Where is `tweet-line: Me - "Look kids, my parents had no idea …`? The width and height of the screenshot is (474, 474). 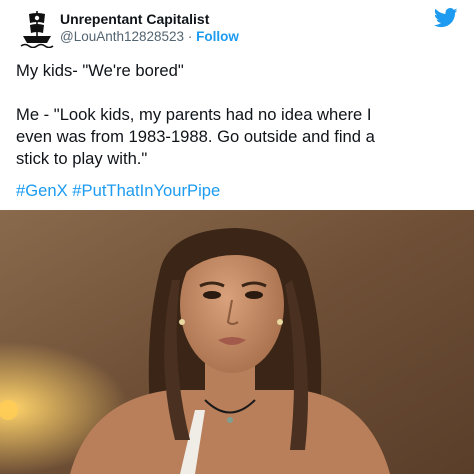
tweet-line: Me - "Look kids, my parents had no idea … is located at coordinates (194, 114).